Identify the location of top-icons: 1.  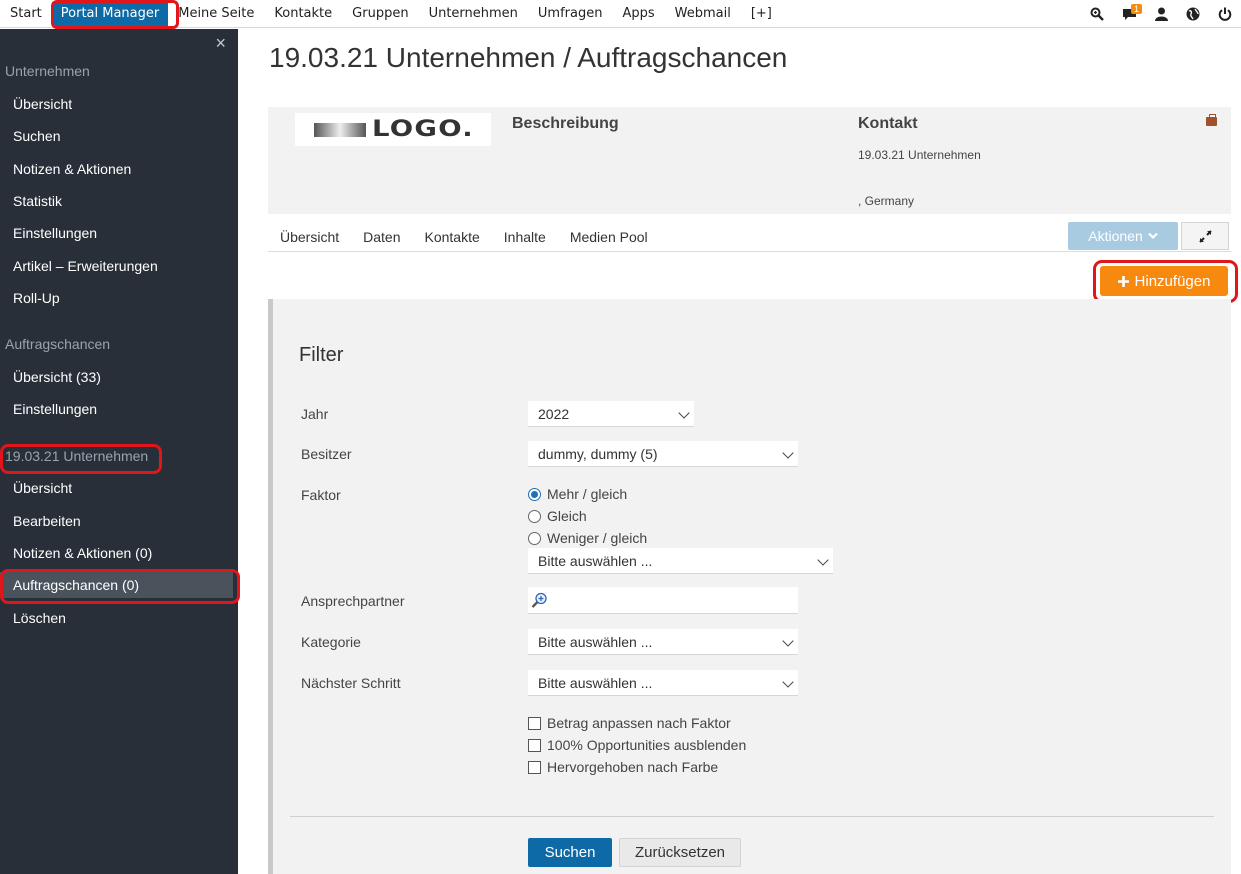
(1161, 14).